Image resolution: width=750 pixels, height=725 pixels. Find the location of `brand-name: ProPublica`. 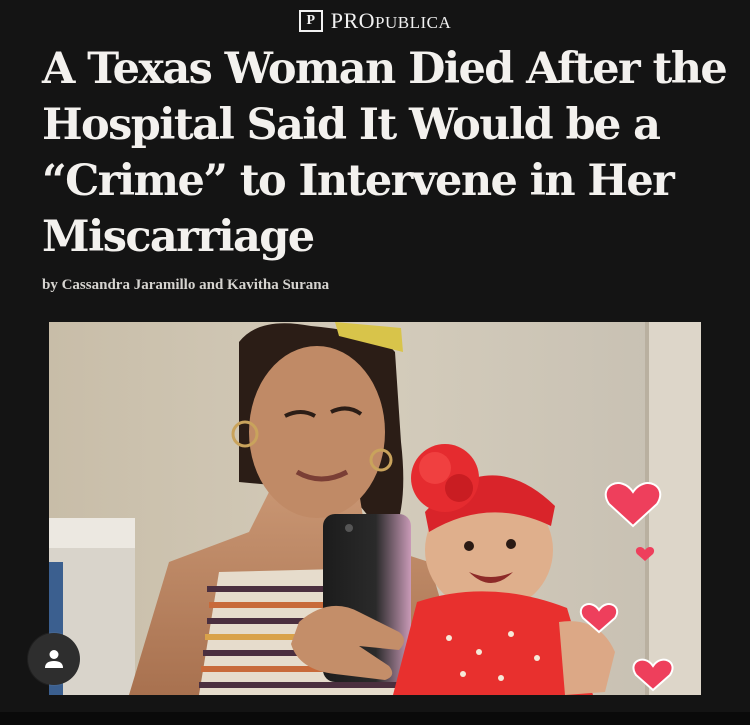

brand-name: ProPublica is located at coordinates (391, 21).